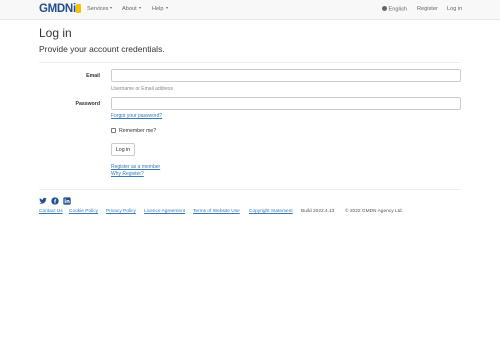 This screenshot has width=500, height=348. Describe the element at coordinates (56, 9) in the screenshot. I see `brand-name: GMDN` at that location.